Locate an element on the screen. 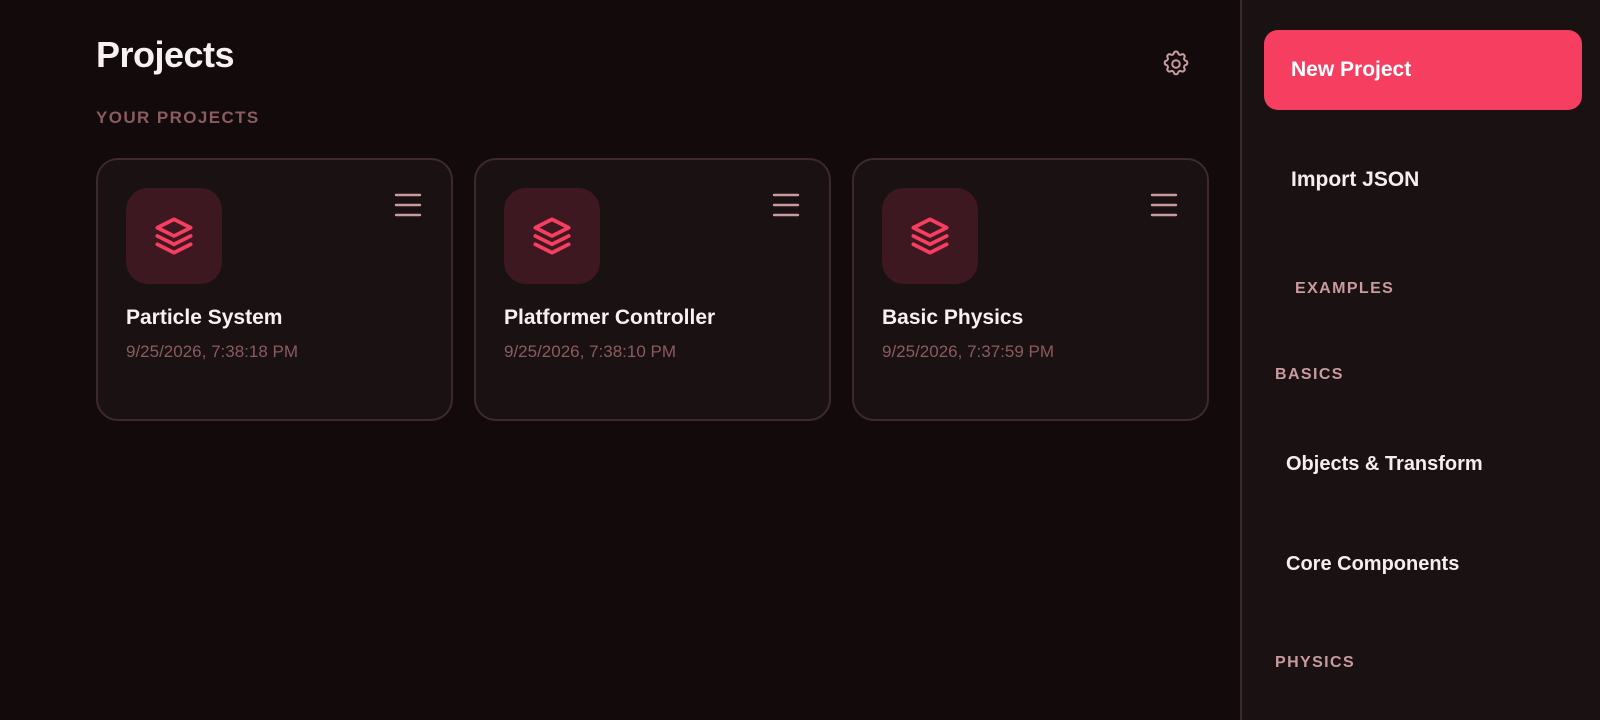 The width and height of the screenshot is (1600, 720). project-date: 9/25/2026, 7:37:59 PM is located at coordinates (968, 351).